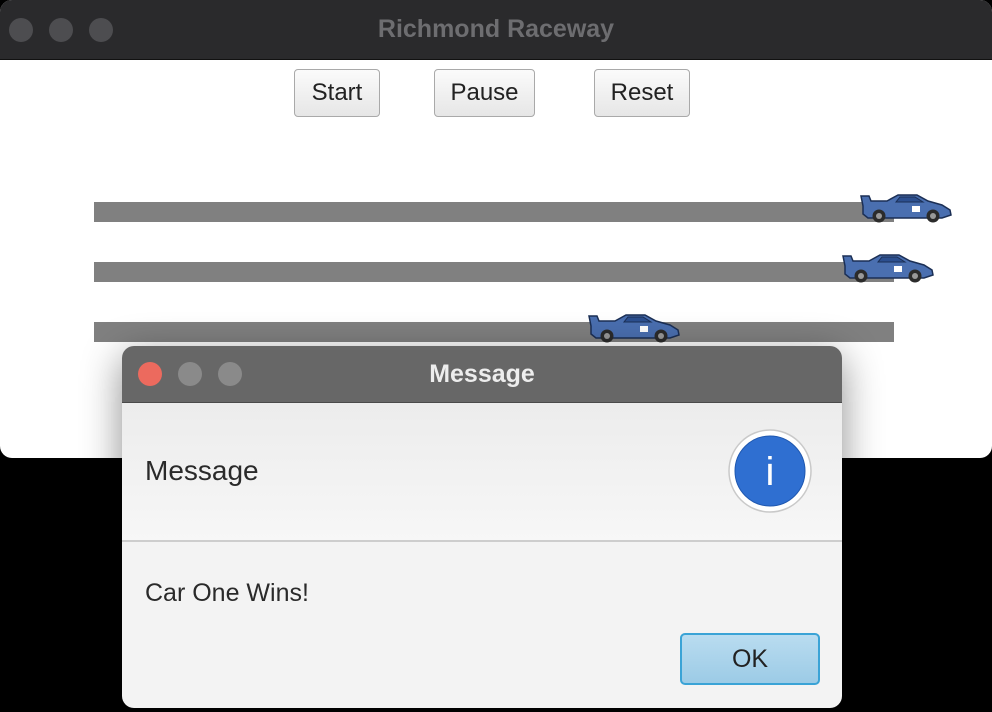 This screenshot has width=992, height=712. Describe the element at coordinates (337, 93) in the screenshot. I see `start-button: Start` at that location.